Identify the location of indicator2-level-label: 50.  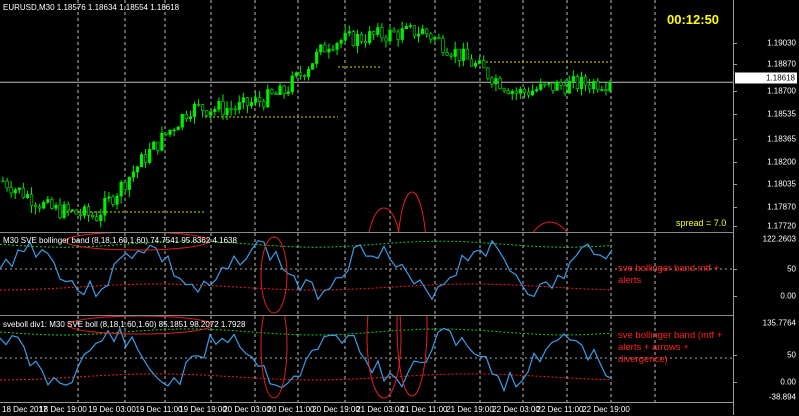
(791, 355).